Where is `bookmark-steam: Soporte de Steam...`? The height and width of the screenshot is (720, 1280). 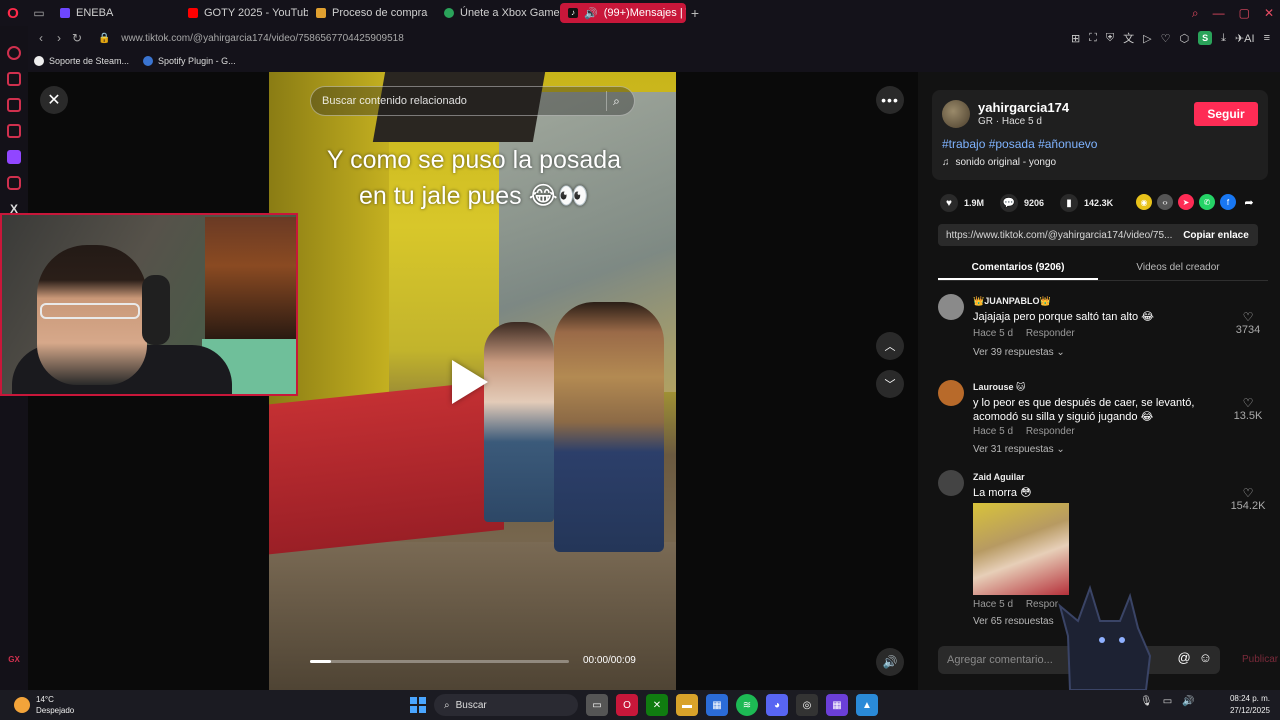 bookmark-steam: Soporte de Steam... is located at coordinates (81, 61).